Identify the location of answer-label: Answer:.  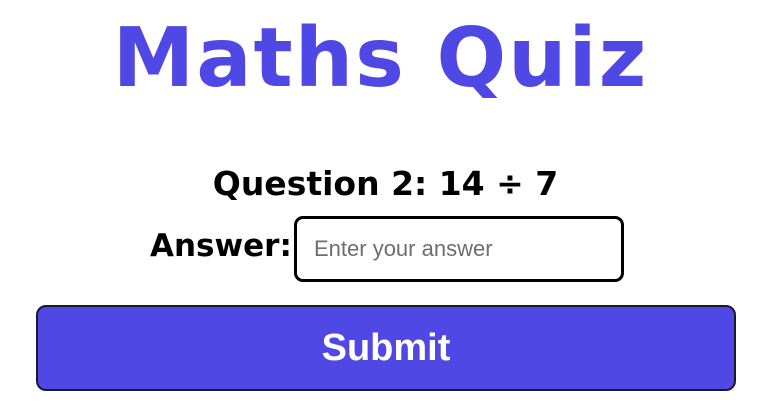
(221, 246).